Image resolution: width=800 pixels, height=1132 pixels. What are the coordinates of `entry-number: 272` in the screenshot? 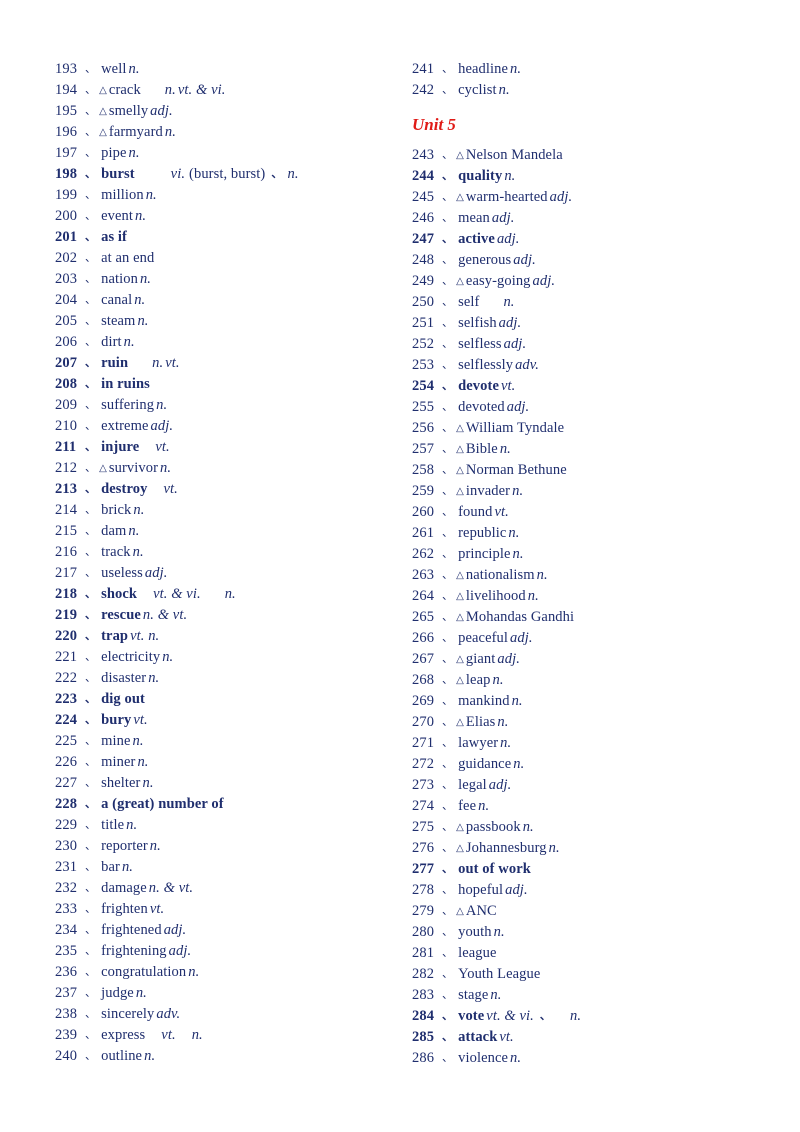 It's located at (423, 764).